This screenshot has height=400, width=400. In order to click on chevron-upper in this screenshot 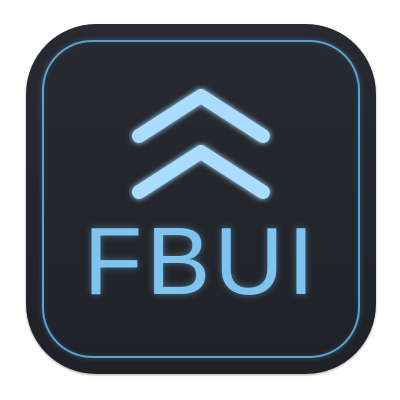, I will do `click(201, 116)`.